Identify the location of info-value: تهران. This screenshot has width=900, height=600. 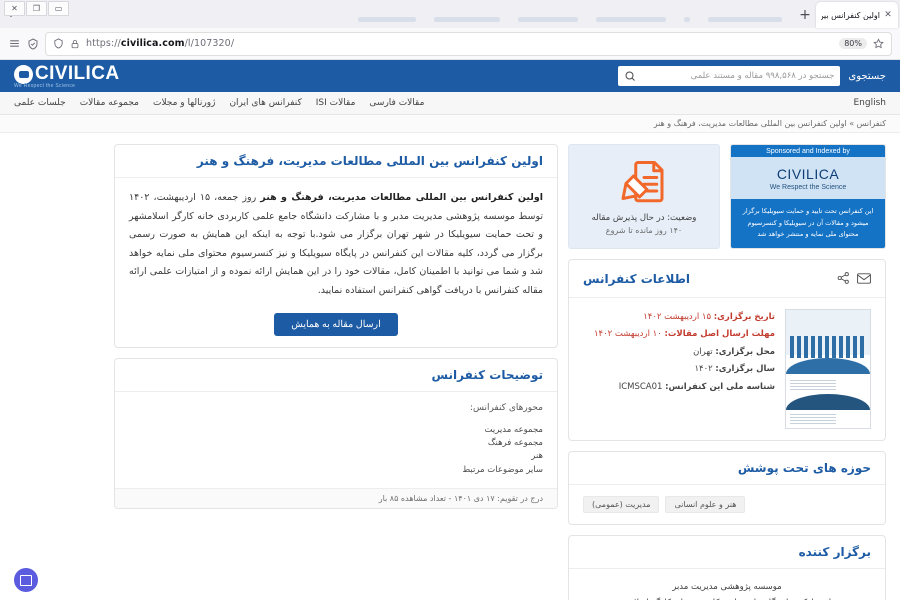
(703, 351).